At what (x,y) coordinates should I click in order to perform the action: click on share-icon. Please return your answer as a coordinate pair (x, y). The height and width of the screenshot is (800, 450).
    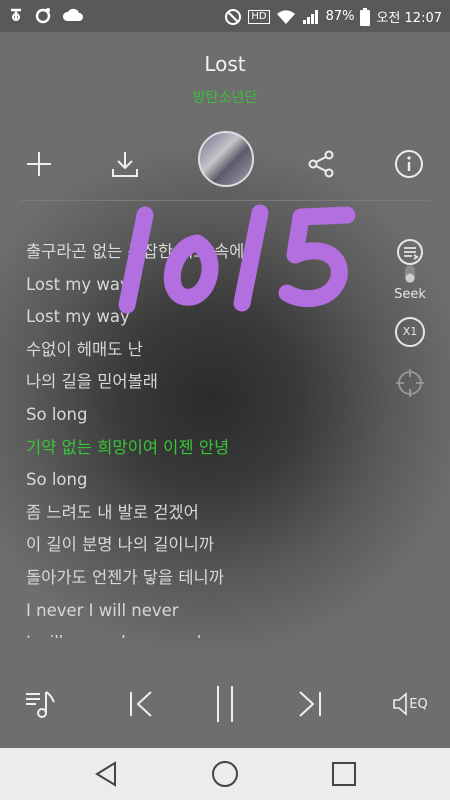
    Looking at the image, I should click on (321, 164).